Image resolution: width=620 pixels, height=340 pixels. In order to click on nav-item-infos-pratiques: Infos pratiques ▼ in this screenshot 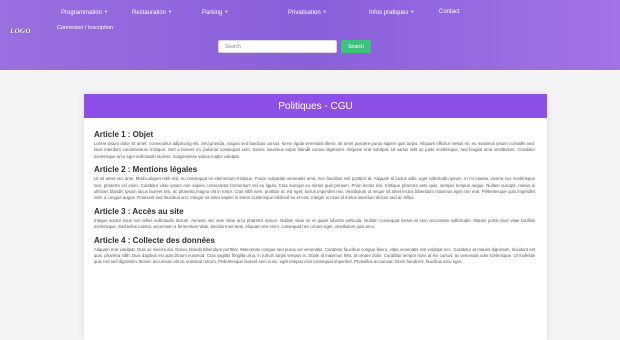, I will do `click(391, 12)`.